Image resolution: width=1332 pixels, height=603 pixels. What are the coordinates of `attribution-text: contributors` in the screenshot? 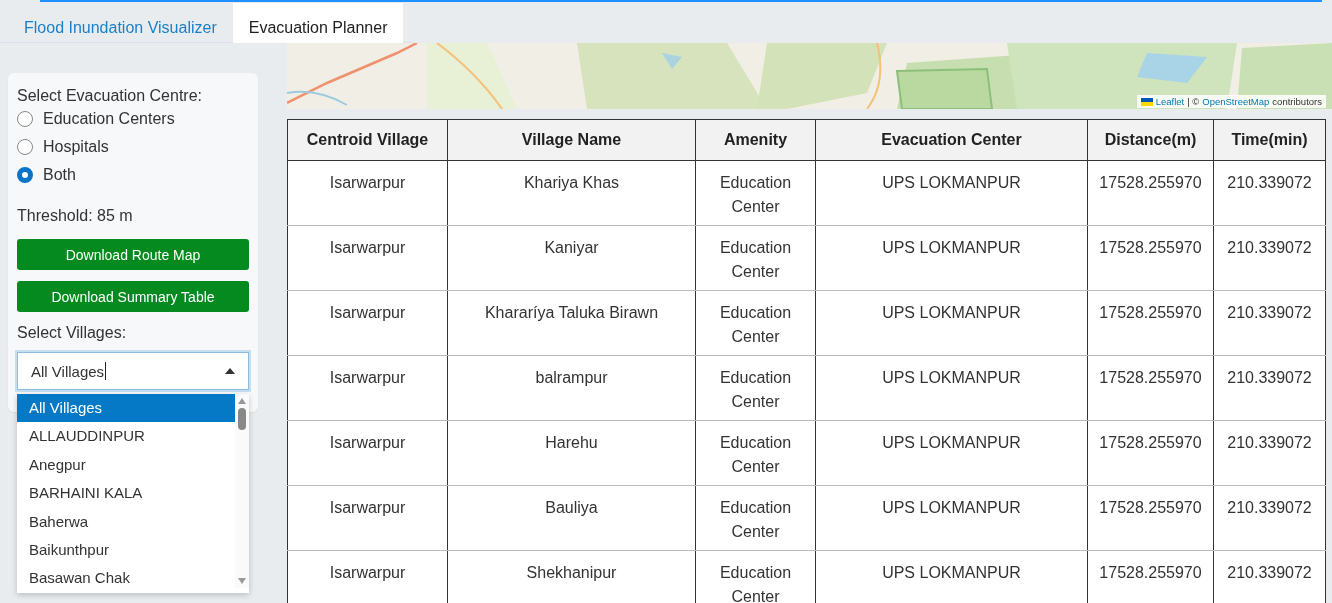 It's located at (1297, 101).